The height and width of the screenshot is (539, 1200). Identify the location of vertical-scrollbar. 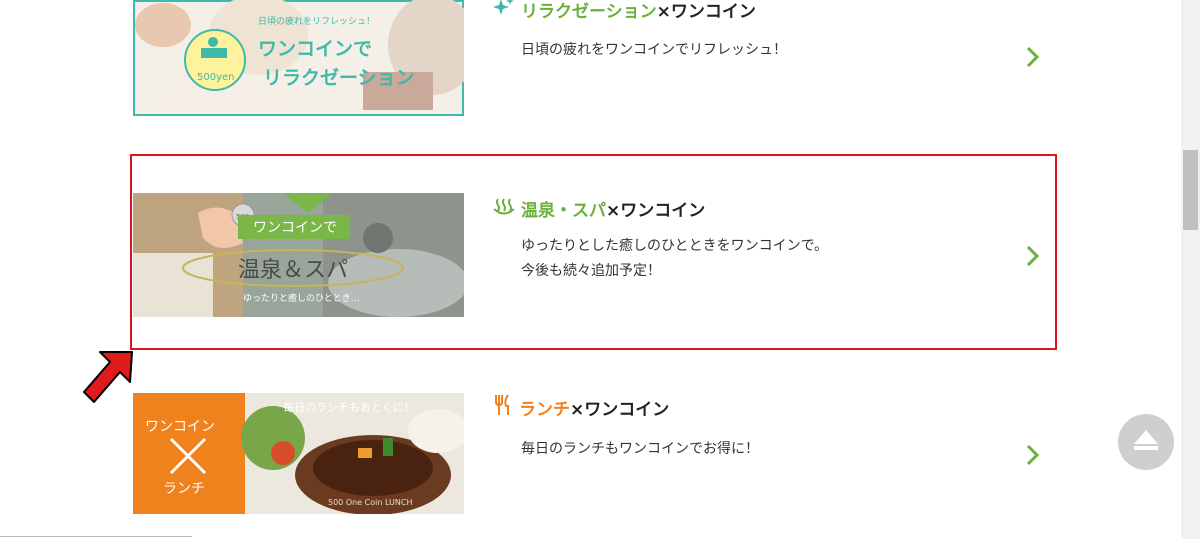
(1190, 269).